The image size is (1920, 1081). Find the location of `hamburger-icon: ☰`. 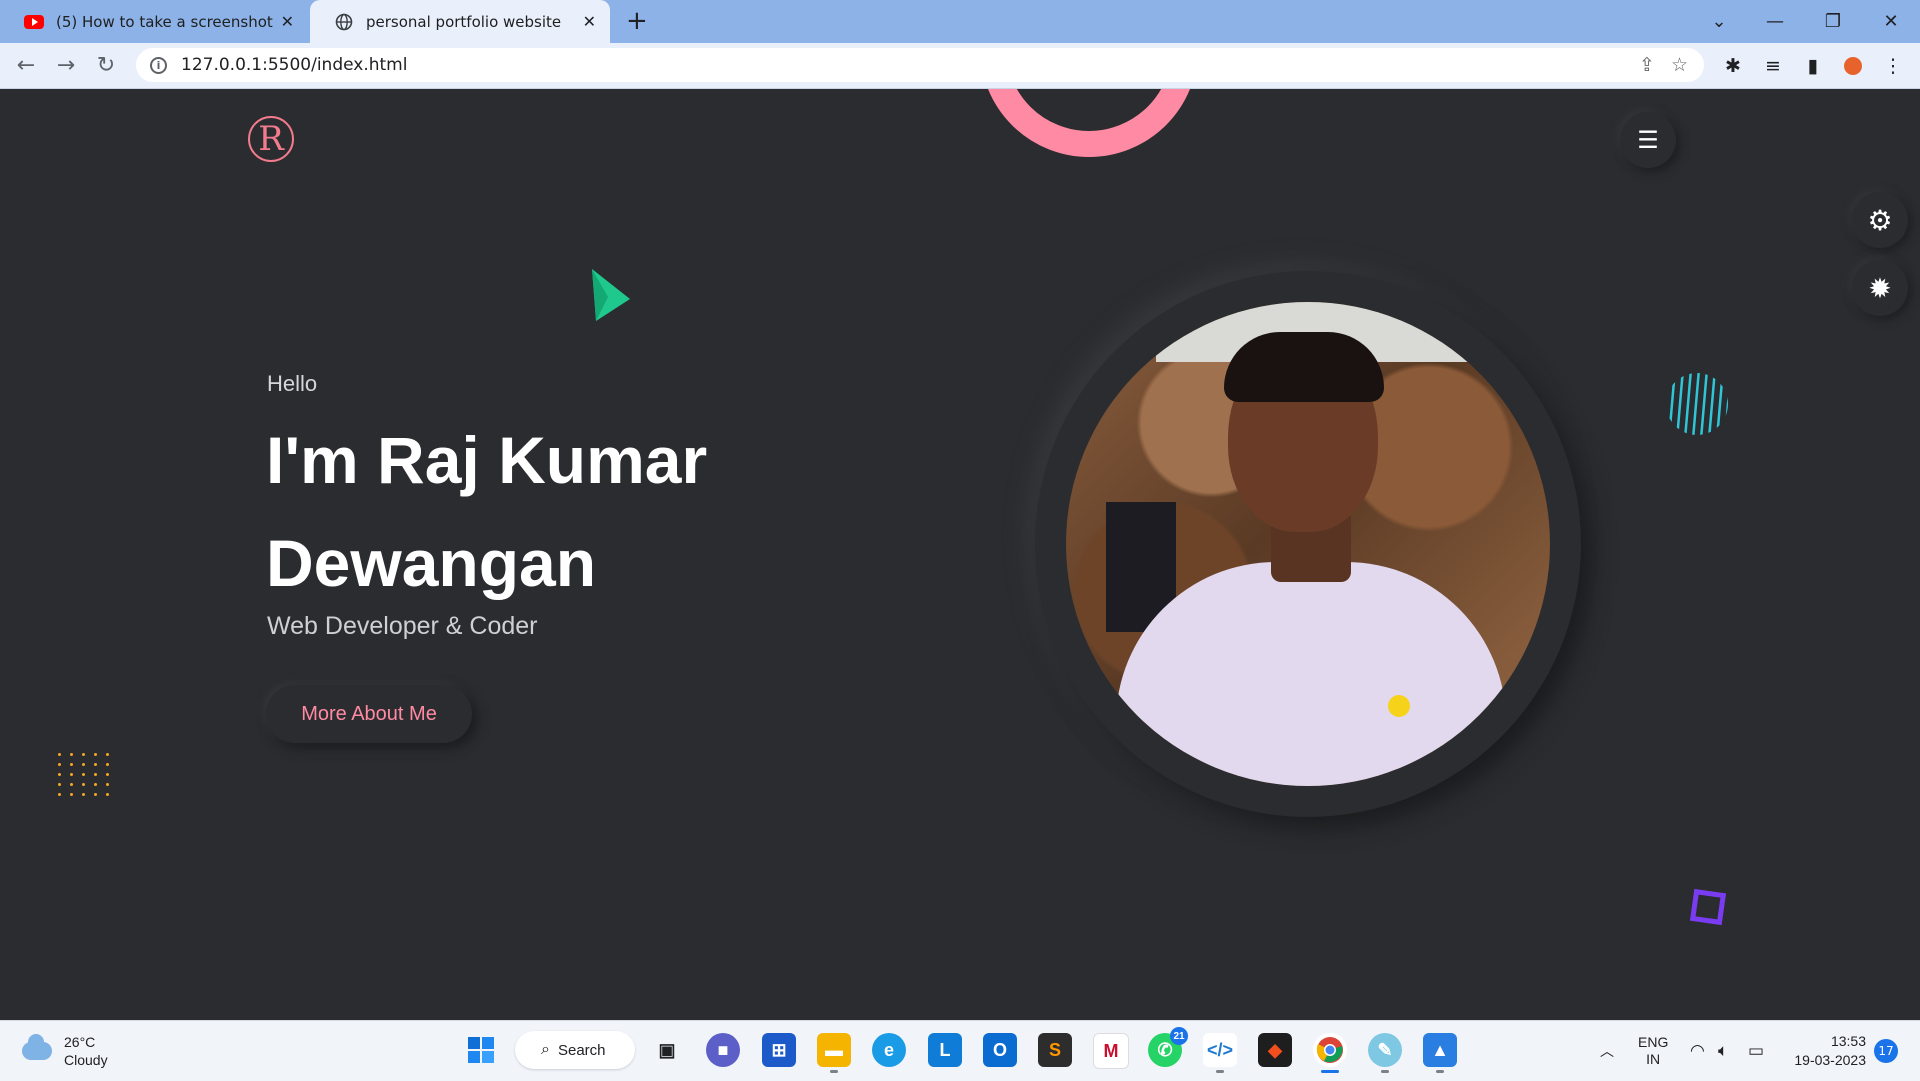

hamburger-icon: ☰ is located at coordinates (1648, 140).